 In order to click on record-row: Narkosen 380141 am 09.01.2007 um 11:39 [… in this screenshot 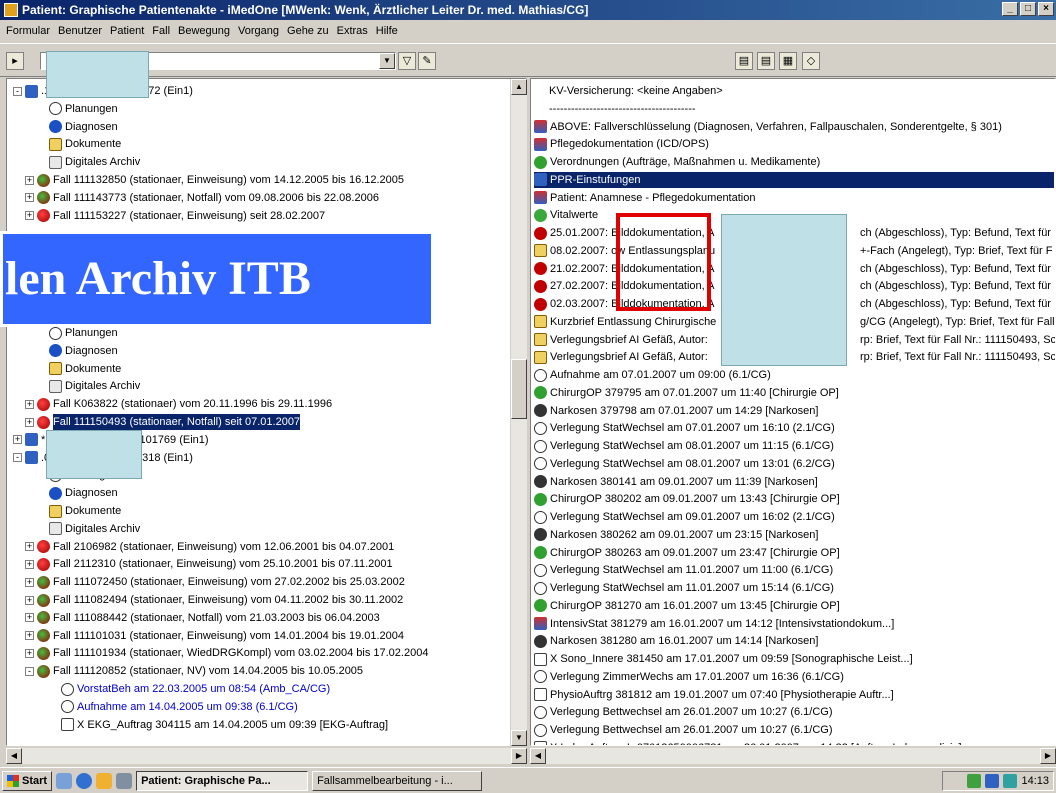, I will do `click(794, 482)`.